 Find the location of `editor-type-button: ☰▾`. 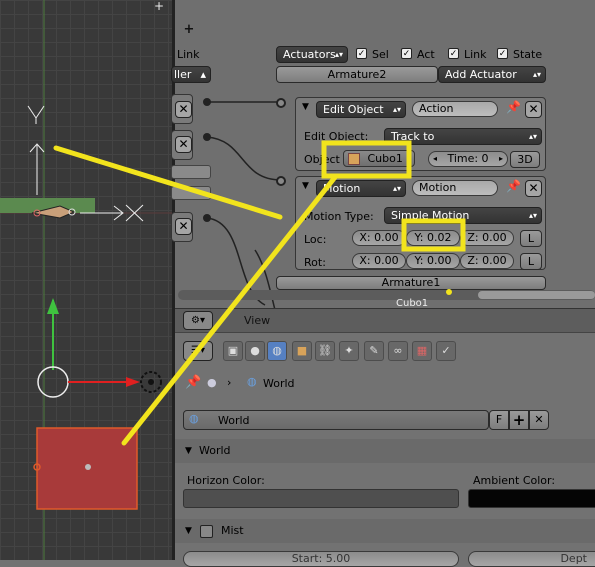

editor-type-button: ☰▾ is located at coordinates (198, 351).